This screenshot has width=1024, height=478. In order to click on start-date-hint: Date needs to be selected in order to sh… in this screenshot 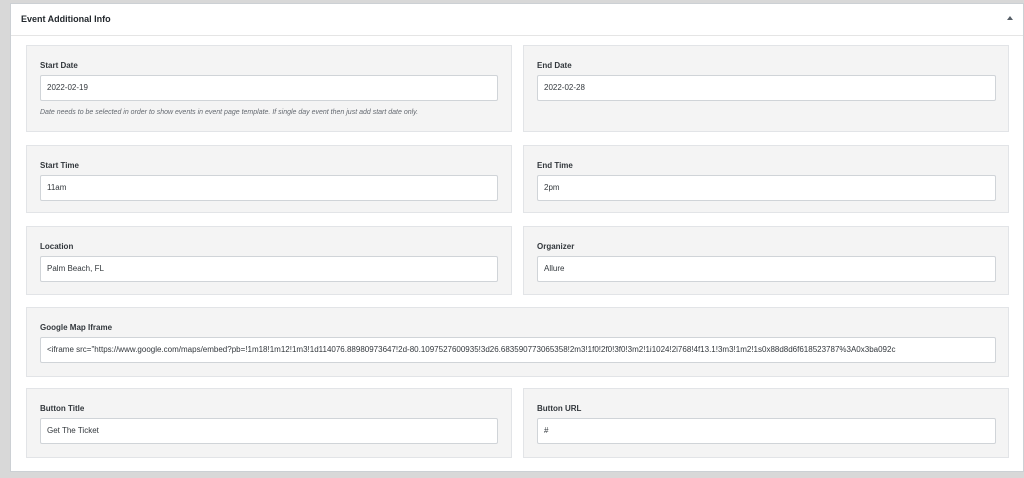, I will do `click(229, 112)`.